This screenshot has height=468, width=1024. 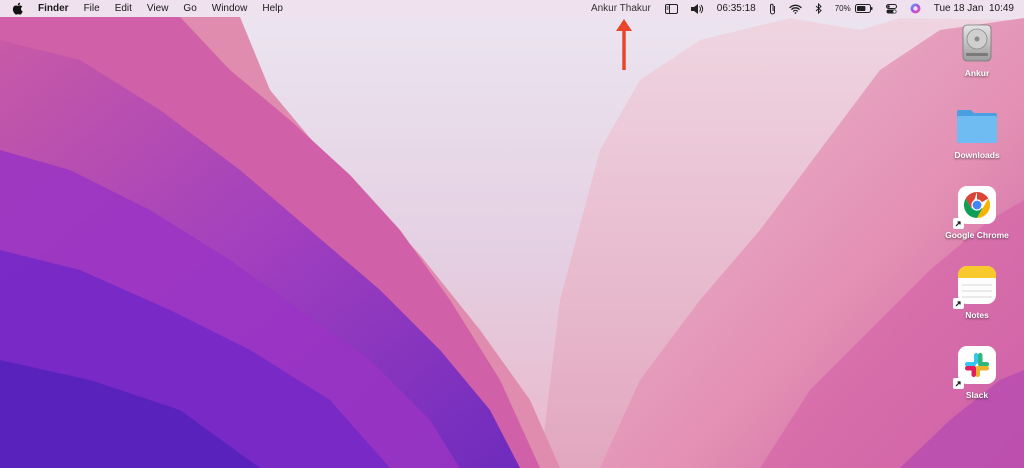 What do you see at coordinates (977, 235) in the screenshot?
I see `desktop-icon-label: Google Chrome` at bounding box center [977, 235].